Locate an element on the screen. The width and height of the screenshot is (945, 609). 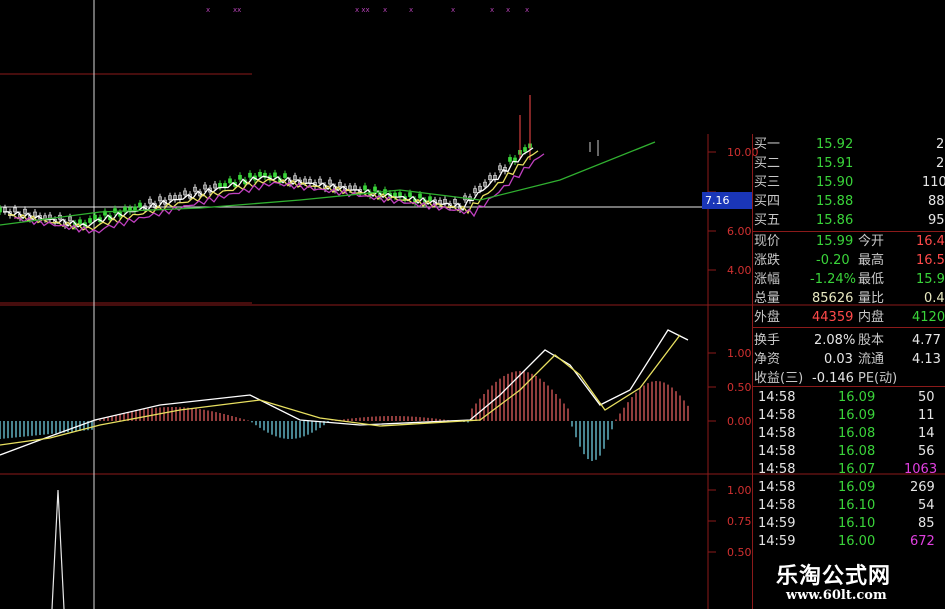
stats-row: 净资 0.03 流通 4.13 is located at coordinates (847, 359).